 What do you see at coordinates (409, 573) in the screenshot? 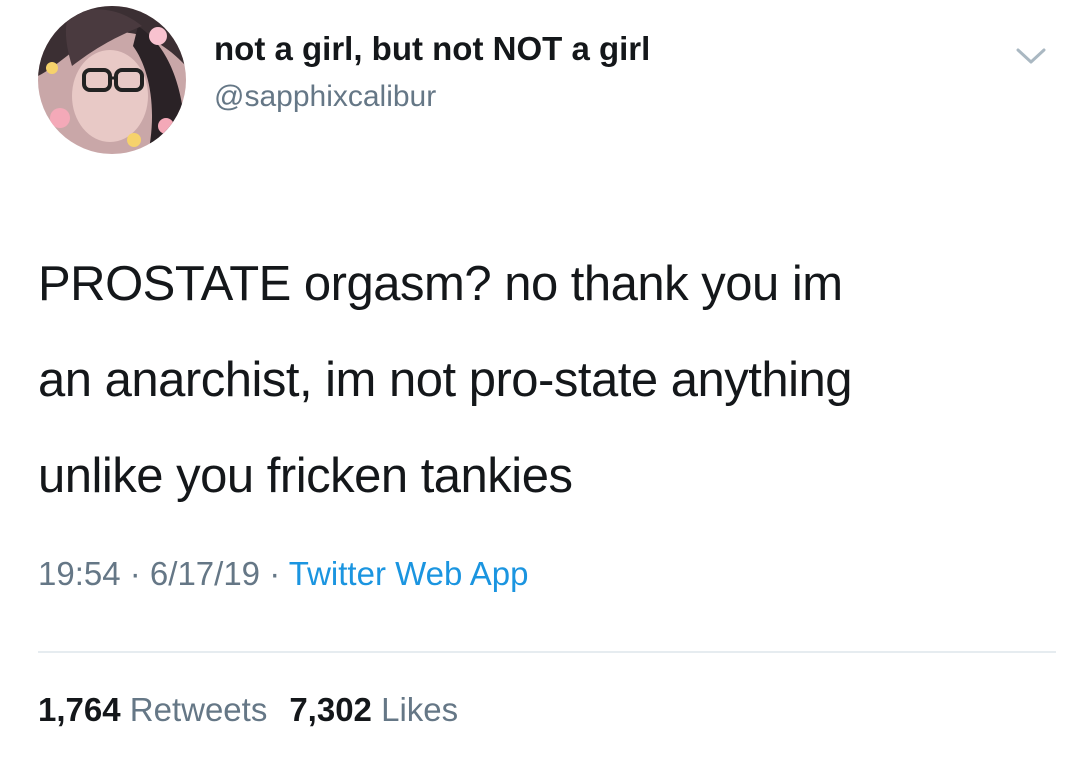
I see `tweet-source-link: Twitter Web App` at bounding box center [409, 573].